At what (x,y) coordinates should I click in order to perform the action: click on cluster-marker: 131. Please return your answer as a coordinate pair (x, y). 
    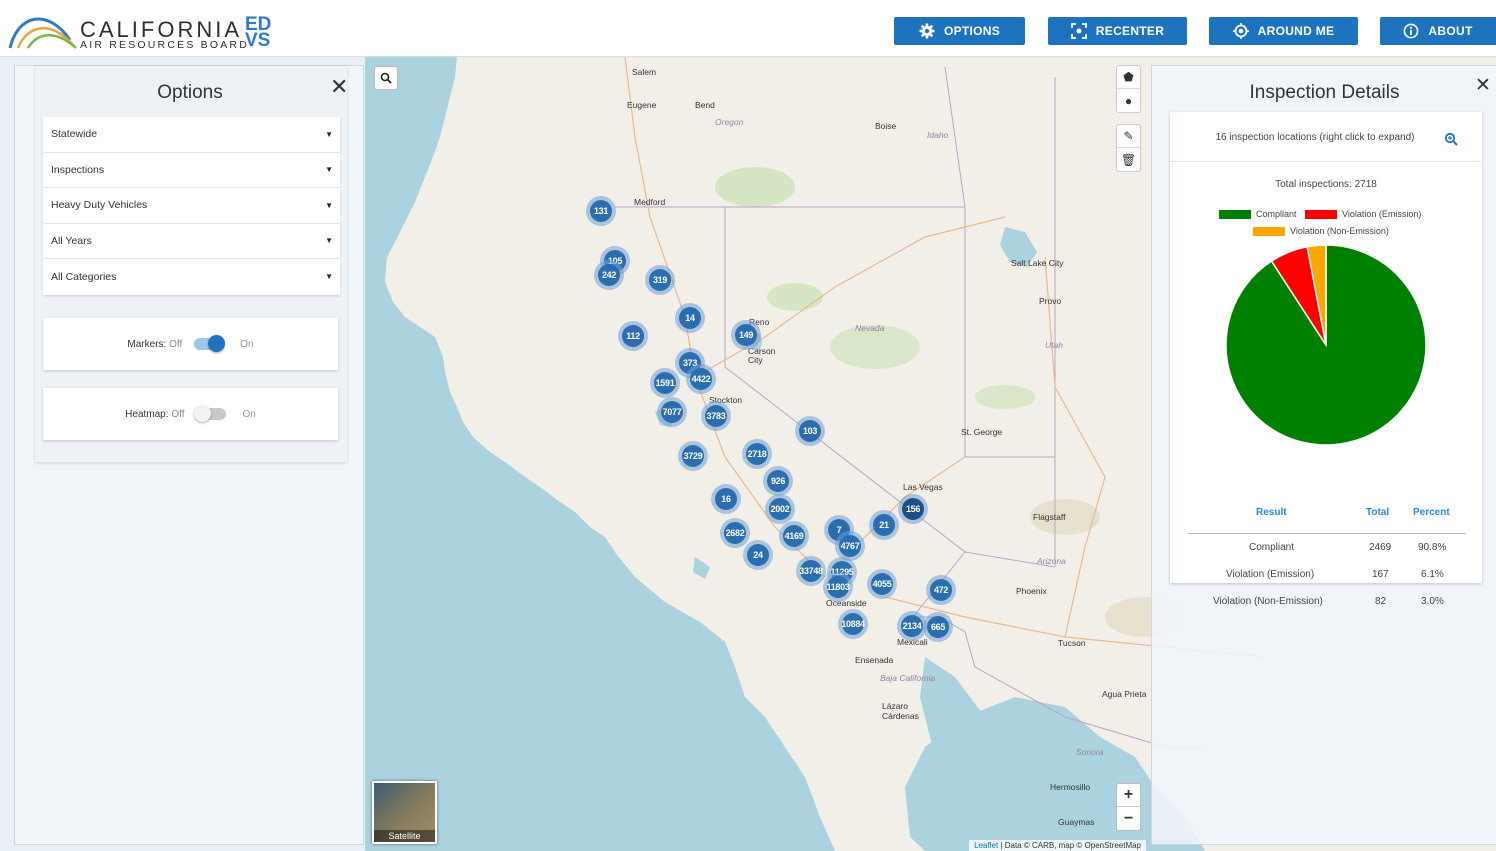
    Looking at the image, I should click on (601, 211).